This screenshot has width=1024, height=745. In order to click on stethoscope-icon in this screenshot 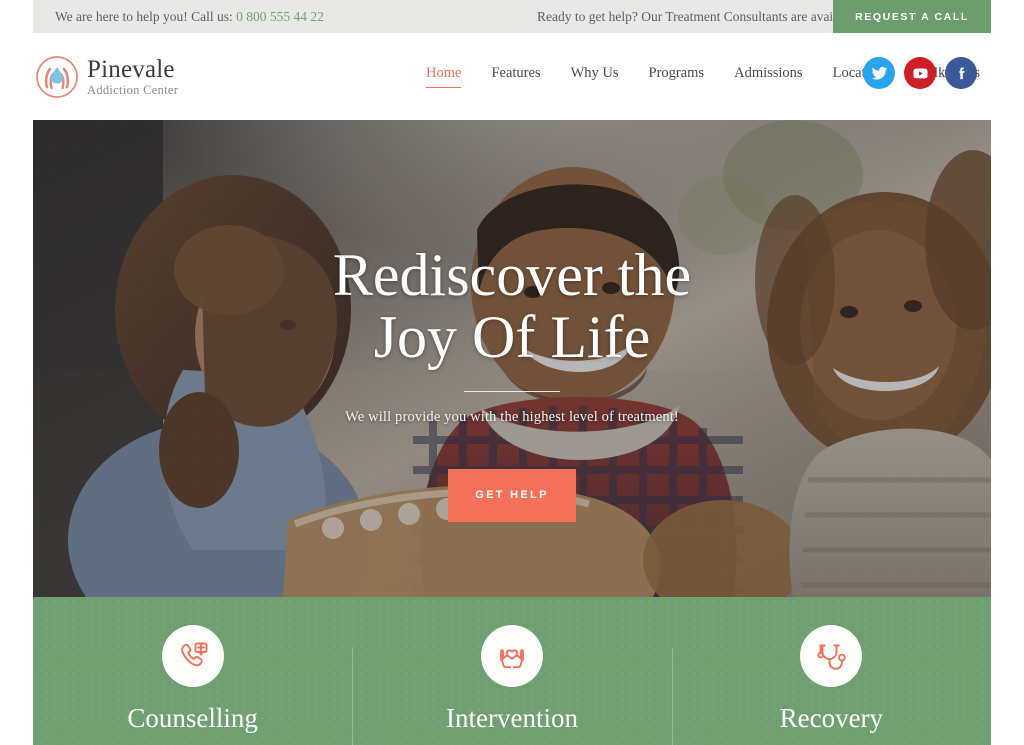, I will do `click(831, 656)`.